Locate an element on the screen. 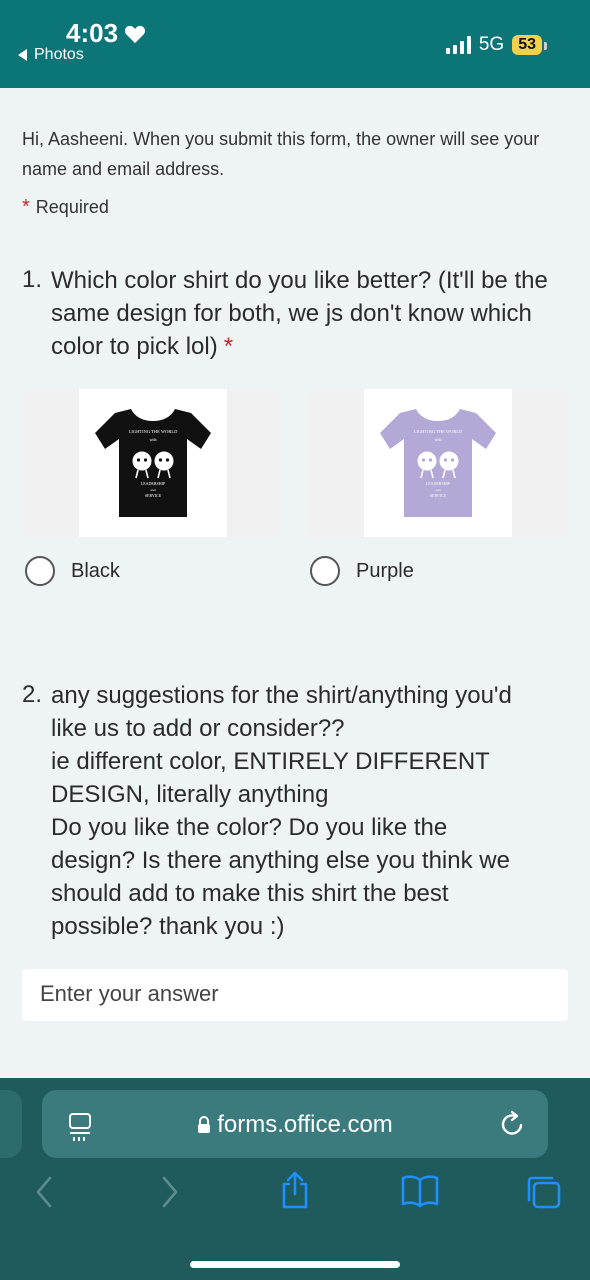 This screenshot has width=590, height=1280. option-purple-label: Purple is located at coordinates (385, 570).